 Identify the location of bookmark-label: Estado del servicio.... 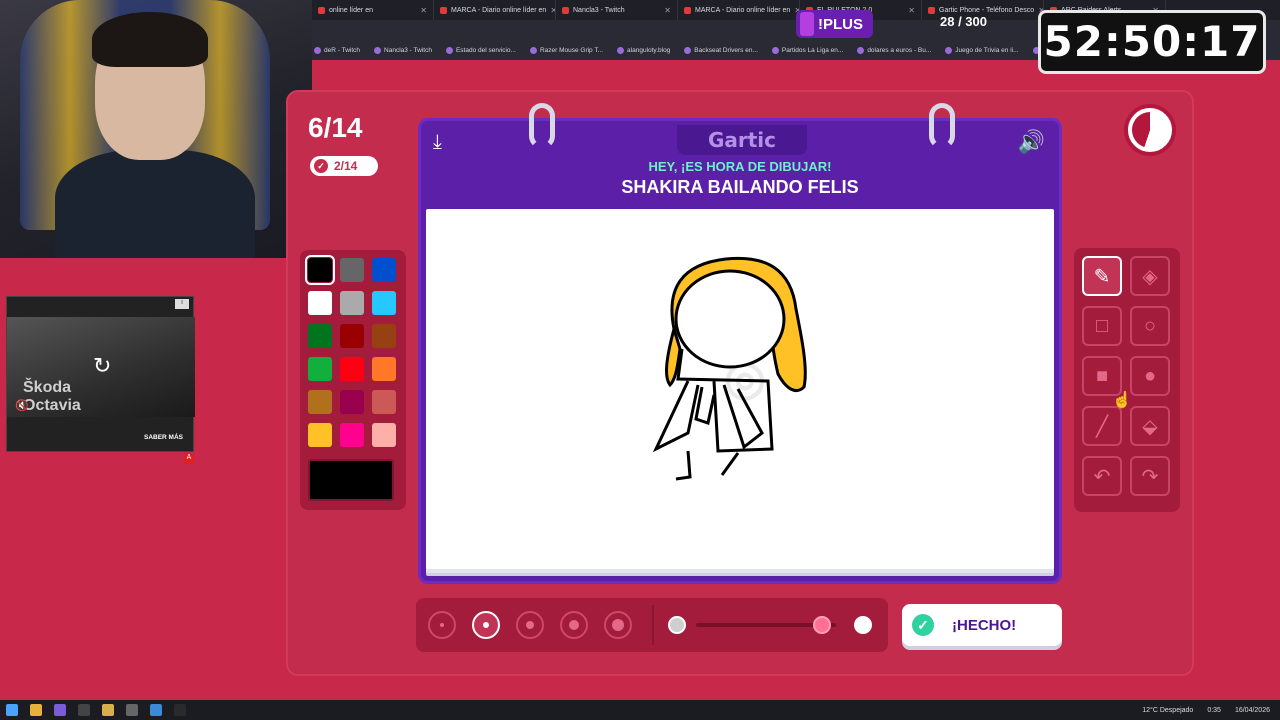
(485, 50).